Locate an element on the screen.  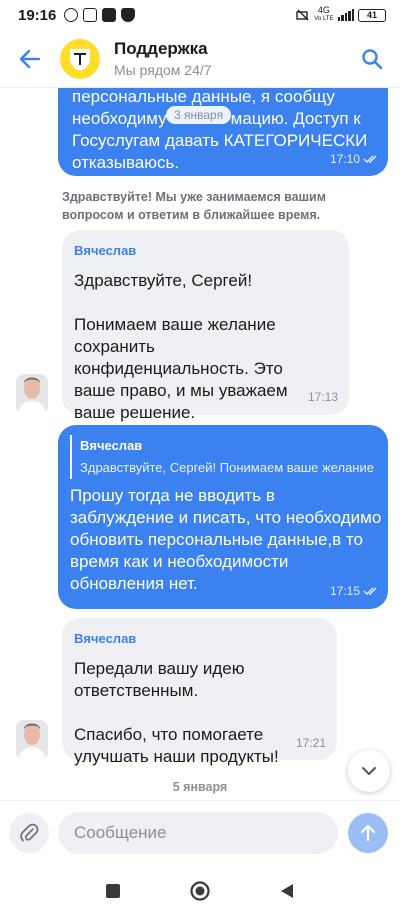
message-composer is located at coordinates (200, 832).